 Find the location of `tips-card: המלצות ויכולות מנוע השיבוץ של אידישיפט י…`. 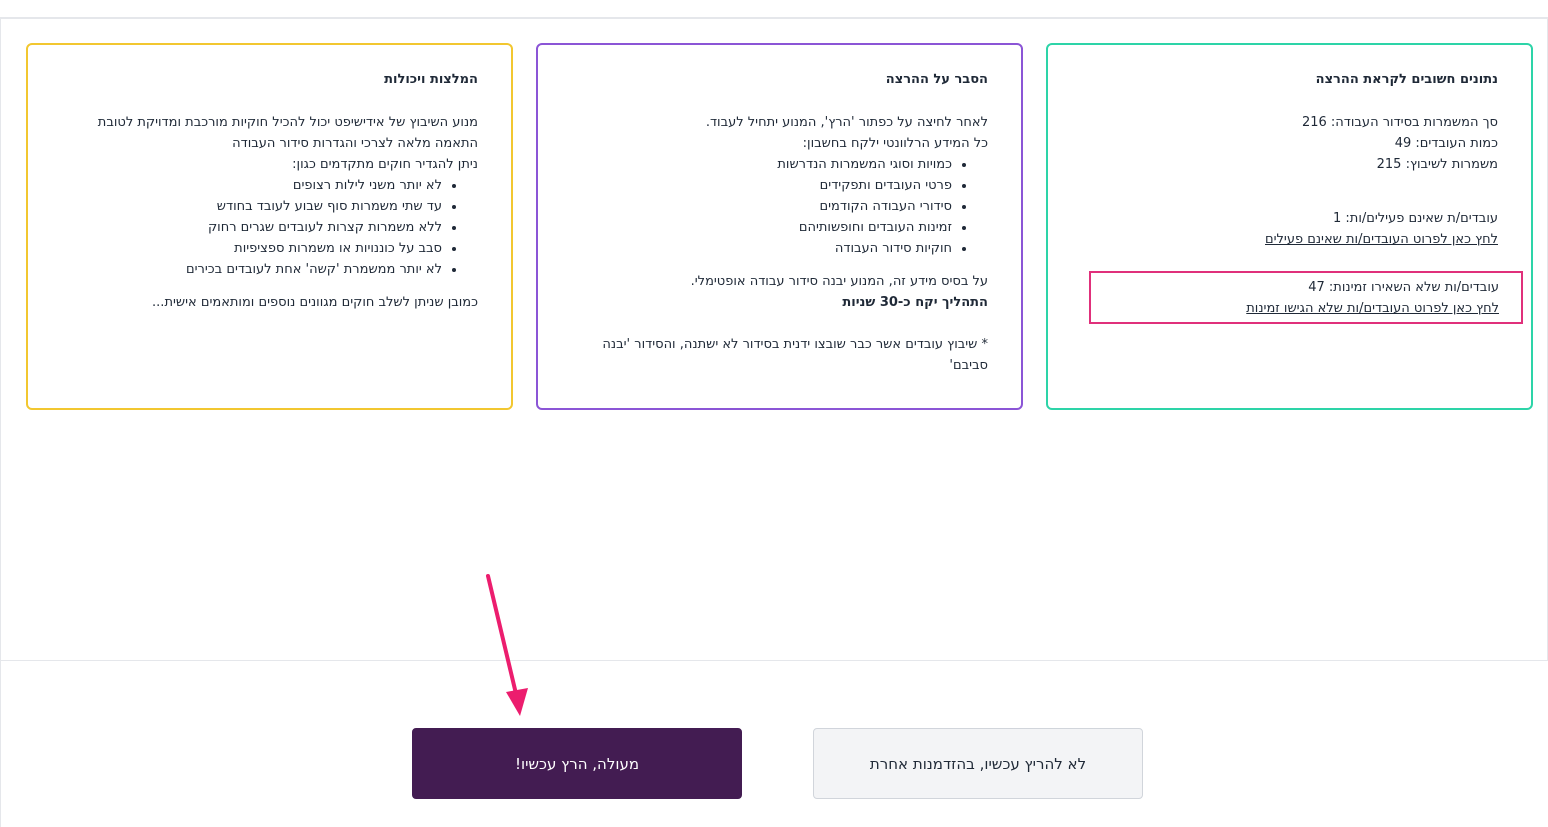

tips-card: המלצות ויכולות מנוע השיבוץ של אידישיפט י… is located at coordinates (269, 226).